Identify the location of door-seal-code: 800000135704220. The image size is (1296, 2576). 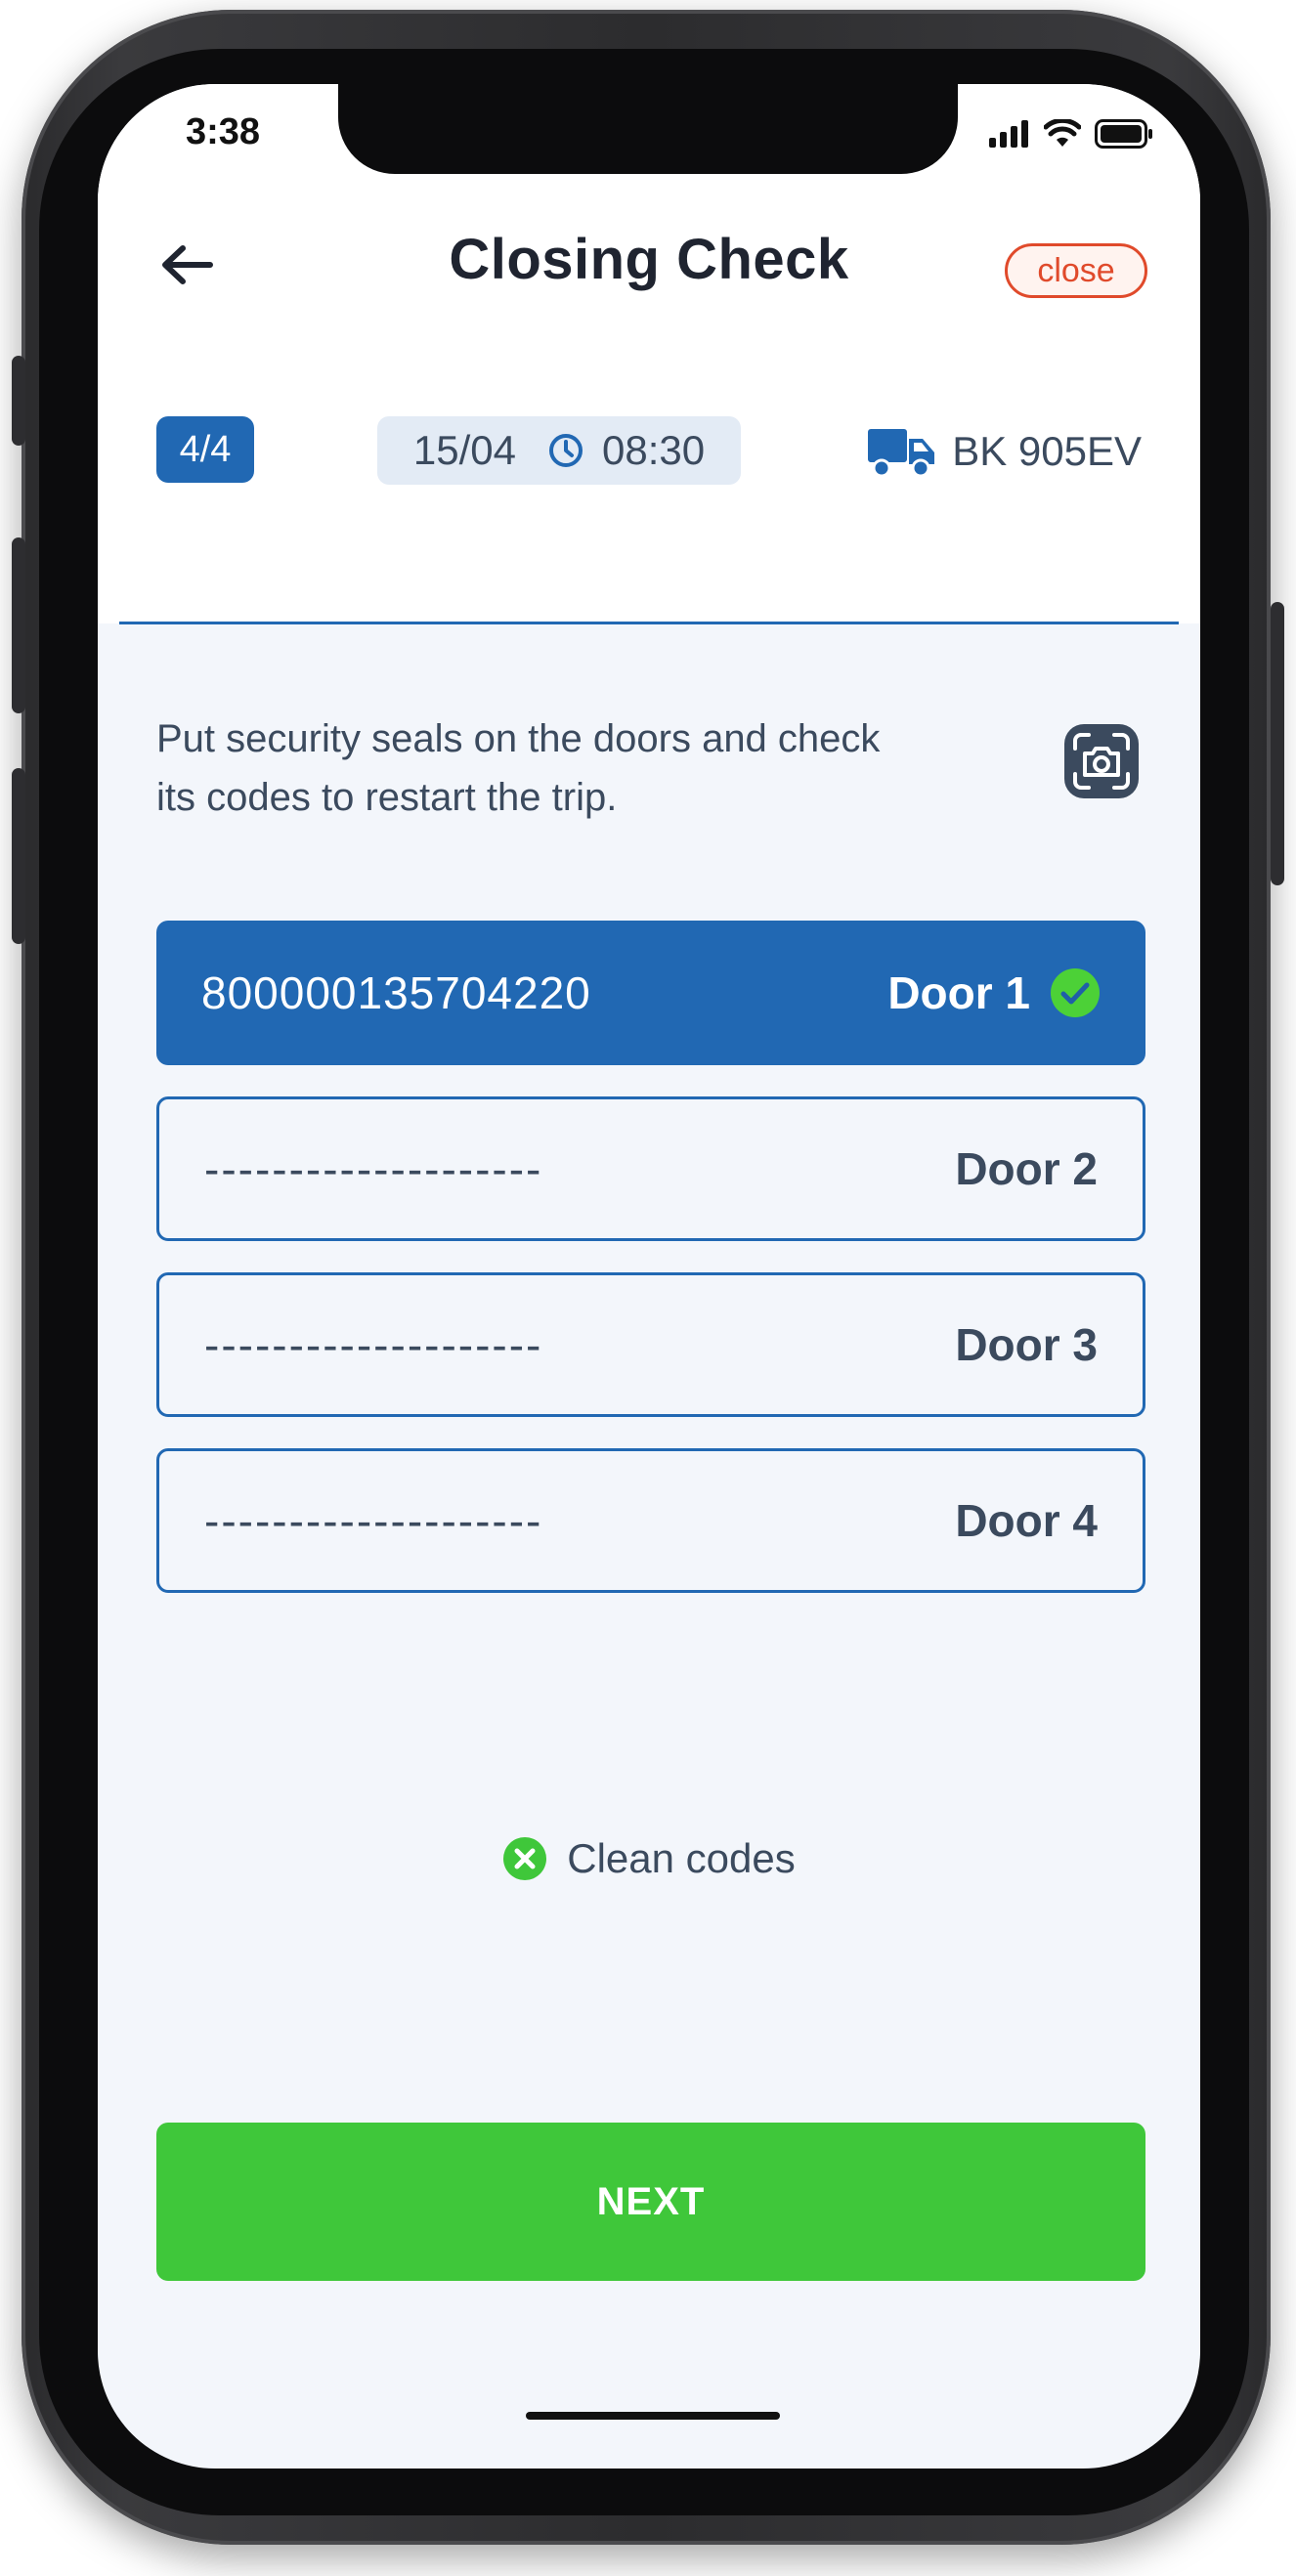
(396, 993).